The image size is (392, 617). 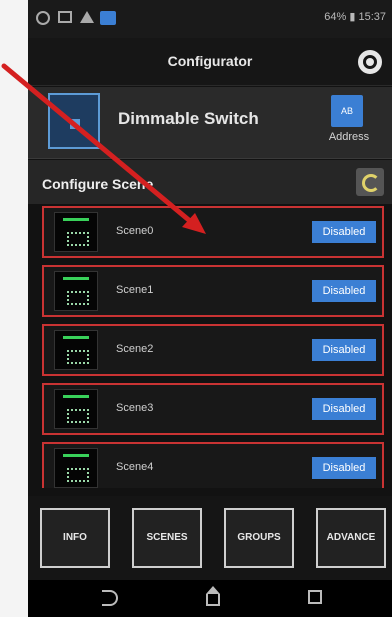 I want to click on configure-scene-header: Configure Scene, so click(x=210, y=182).